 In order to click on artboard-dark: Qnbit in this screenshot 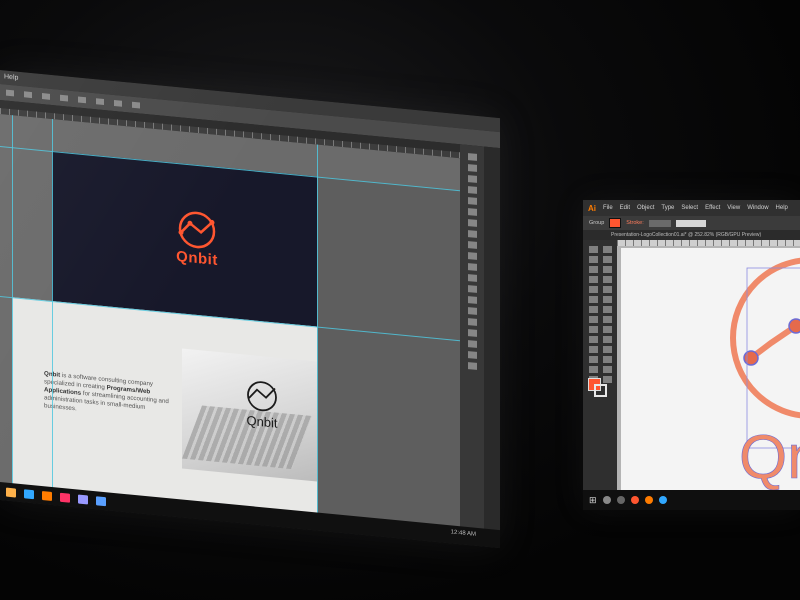, I will do `click(184, 239)`.